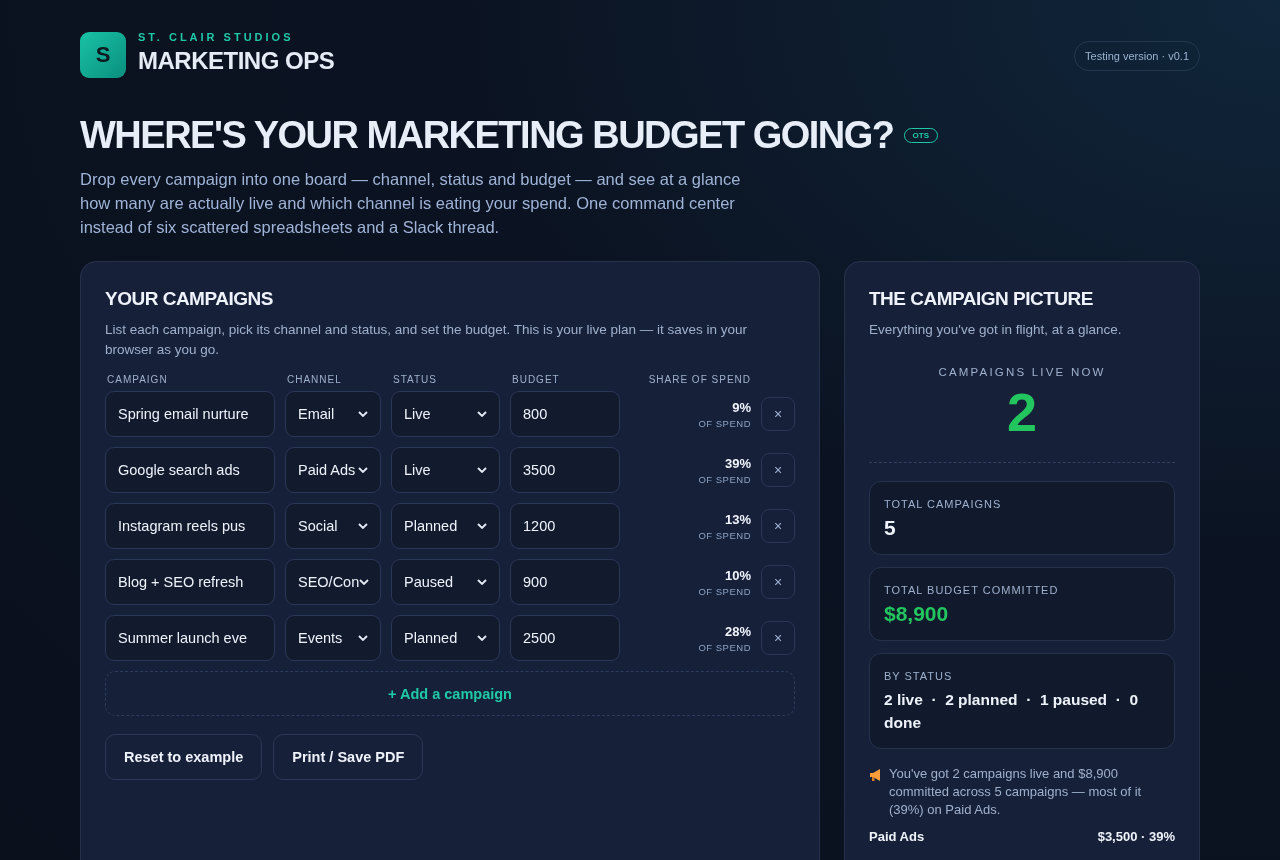 This screenshot has height=860, width=1280. I want to click on budget-field: 800, so click(565, 414).